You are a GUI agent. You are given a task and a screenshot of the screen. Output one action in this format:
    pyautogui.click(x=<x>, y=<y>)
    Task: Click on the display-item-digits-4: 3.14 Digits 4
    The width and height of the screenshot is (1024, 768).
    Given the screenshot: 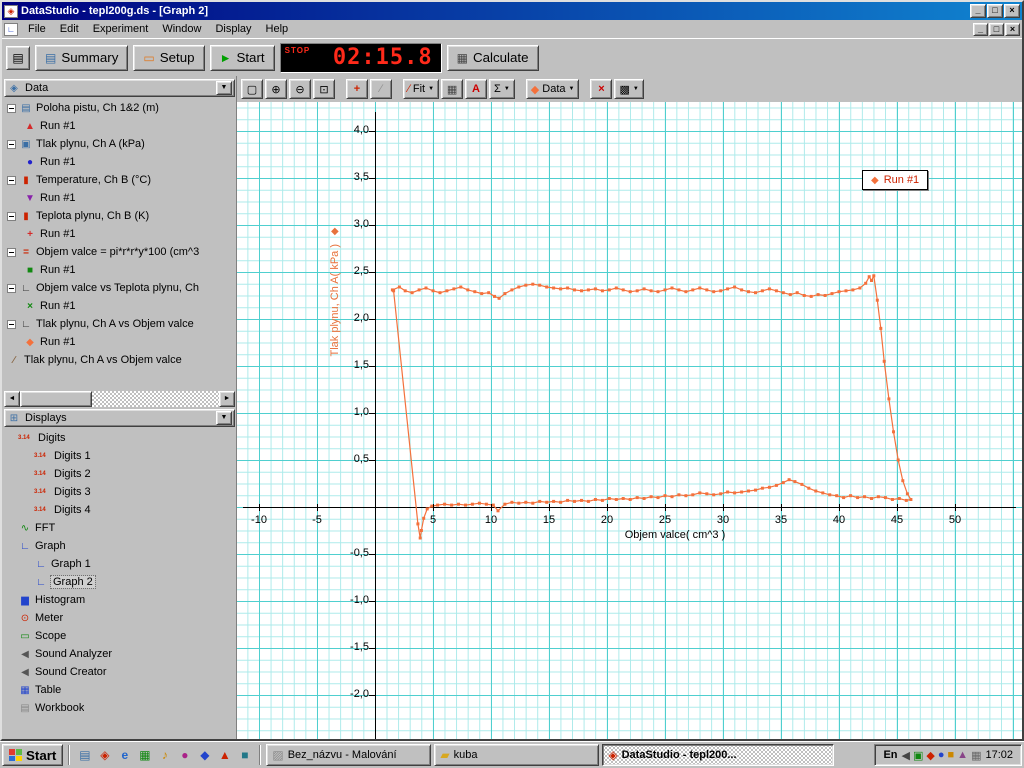 What is the action you would take?
    pyautogui.click(x=133, y=510)
    